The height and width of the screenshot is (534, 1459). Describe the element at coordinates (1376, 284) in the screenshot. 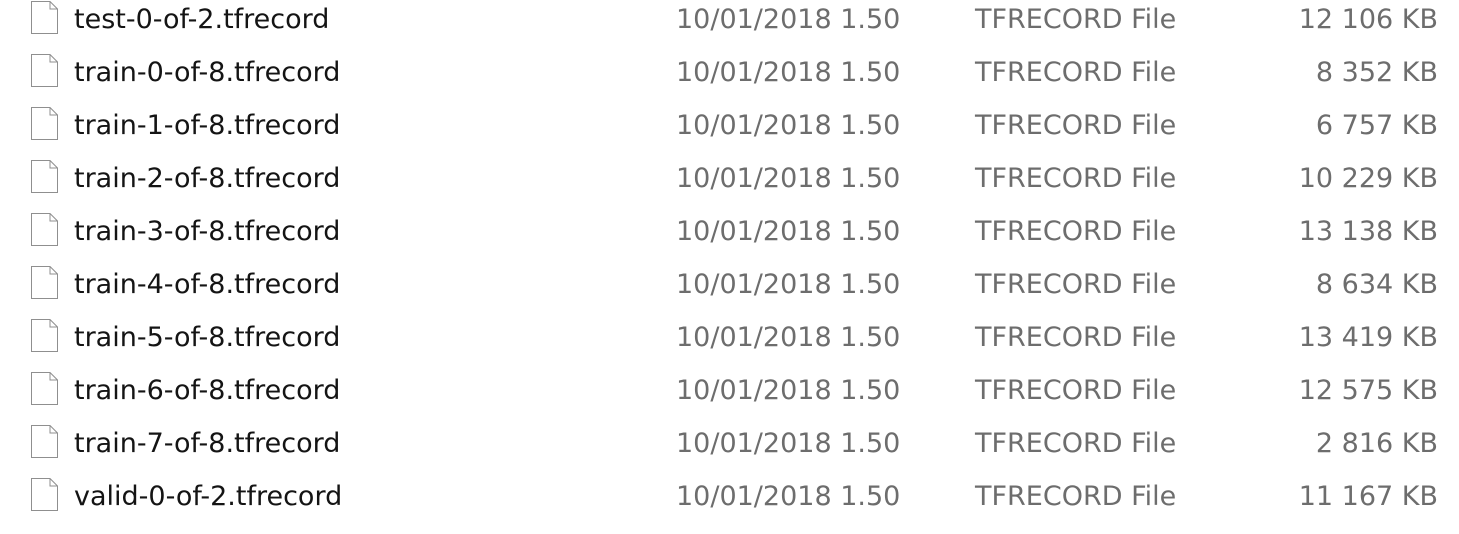

I see `file-size: 8 634 KB` at that location.